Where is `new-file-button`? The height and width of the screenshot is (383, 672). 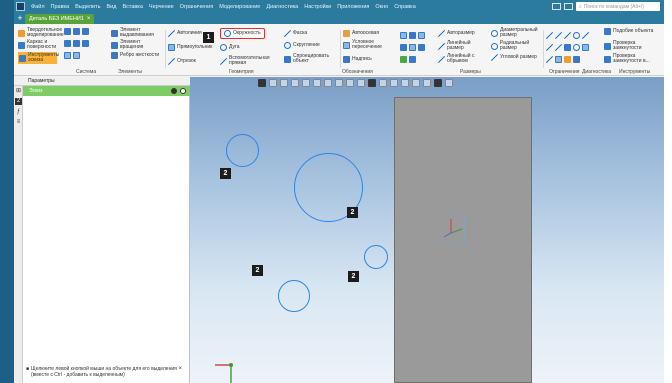 new-file-button is located at coordinates (76, 31).